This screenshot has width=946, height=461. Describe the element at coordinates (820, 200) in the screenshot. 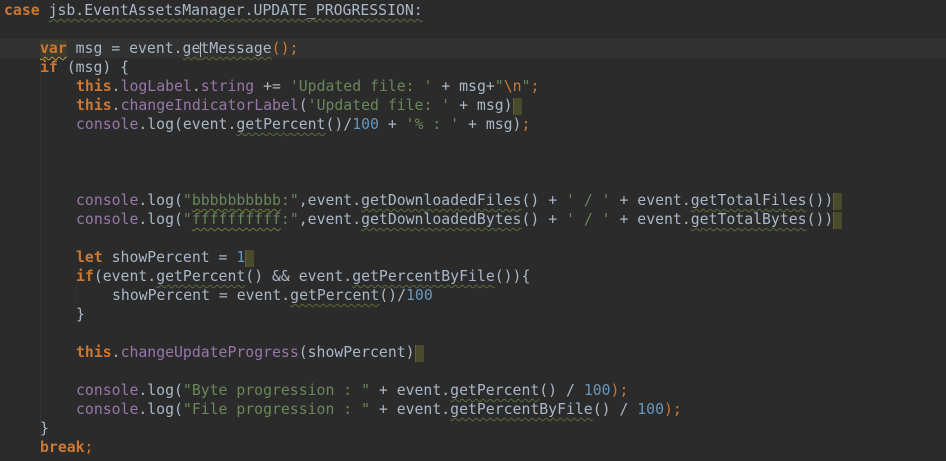

I see `code-token: ())` at that location.